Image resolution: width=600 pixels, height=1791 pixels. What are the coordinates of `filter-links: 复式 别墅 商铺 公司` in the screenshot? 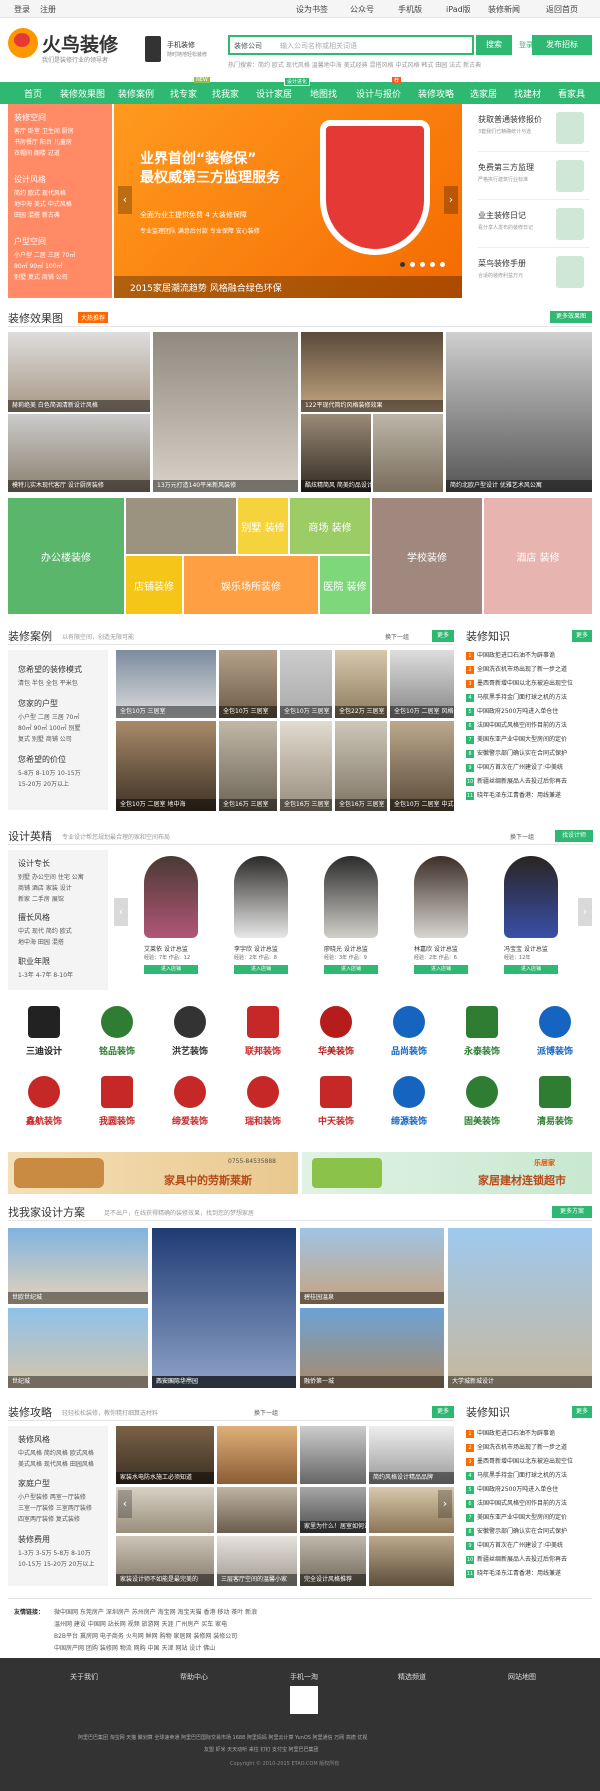 It's located at (45, 738).